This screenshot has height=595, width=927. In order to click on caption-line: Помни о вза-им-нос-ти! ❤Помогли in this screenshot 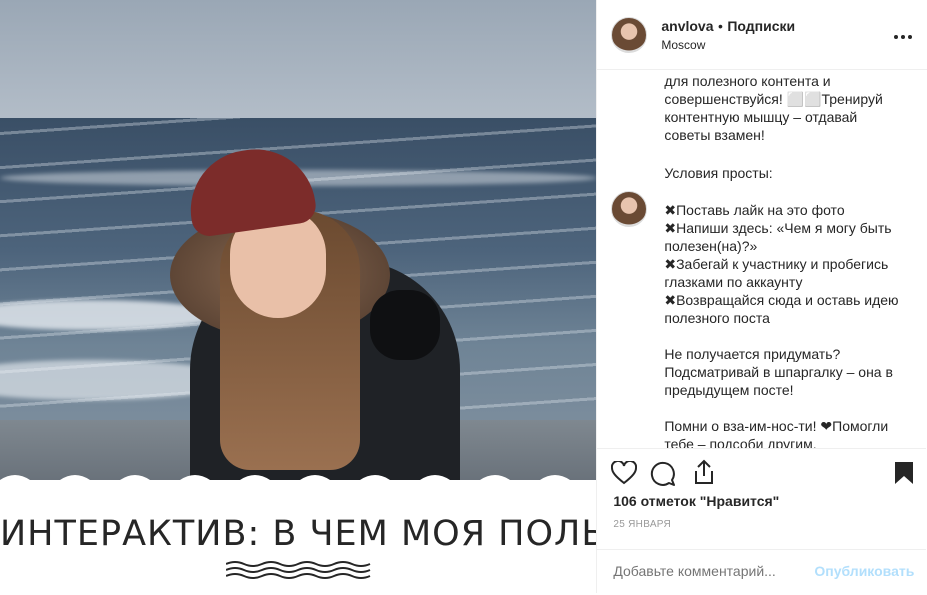, I will do `click(776, 426)`.